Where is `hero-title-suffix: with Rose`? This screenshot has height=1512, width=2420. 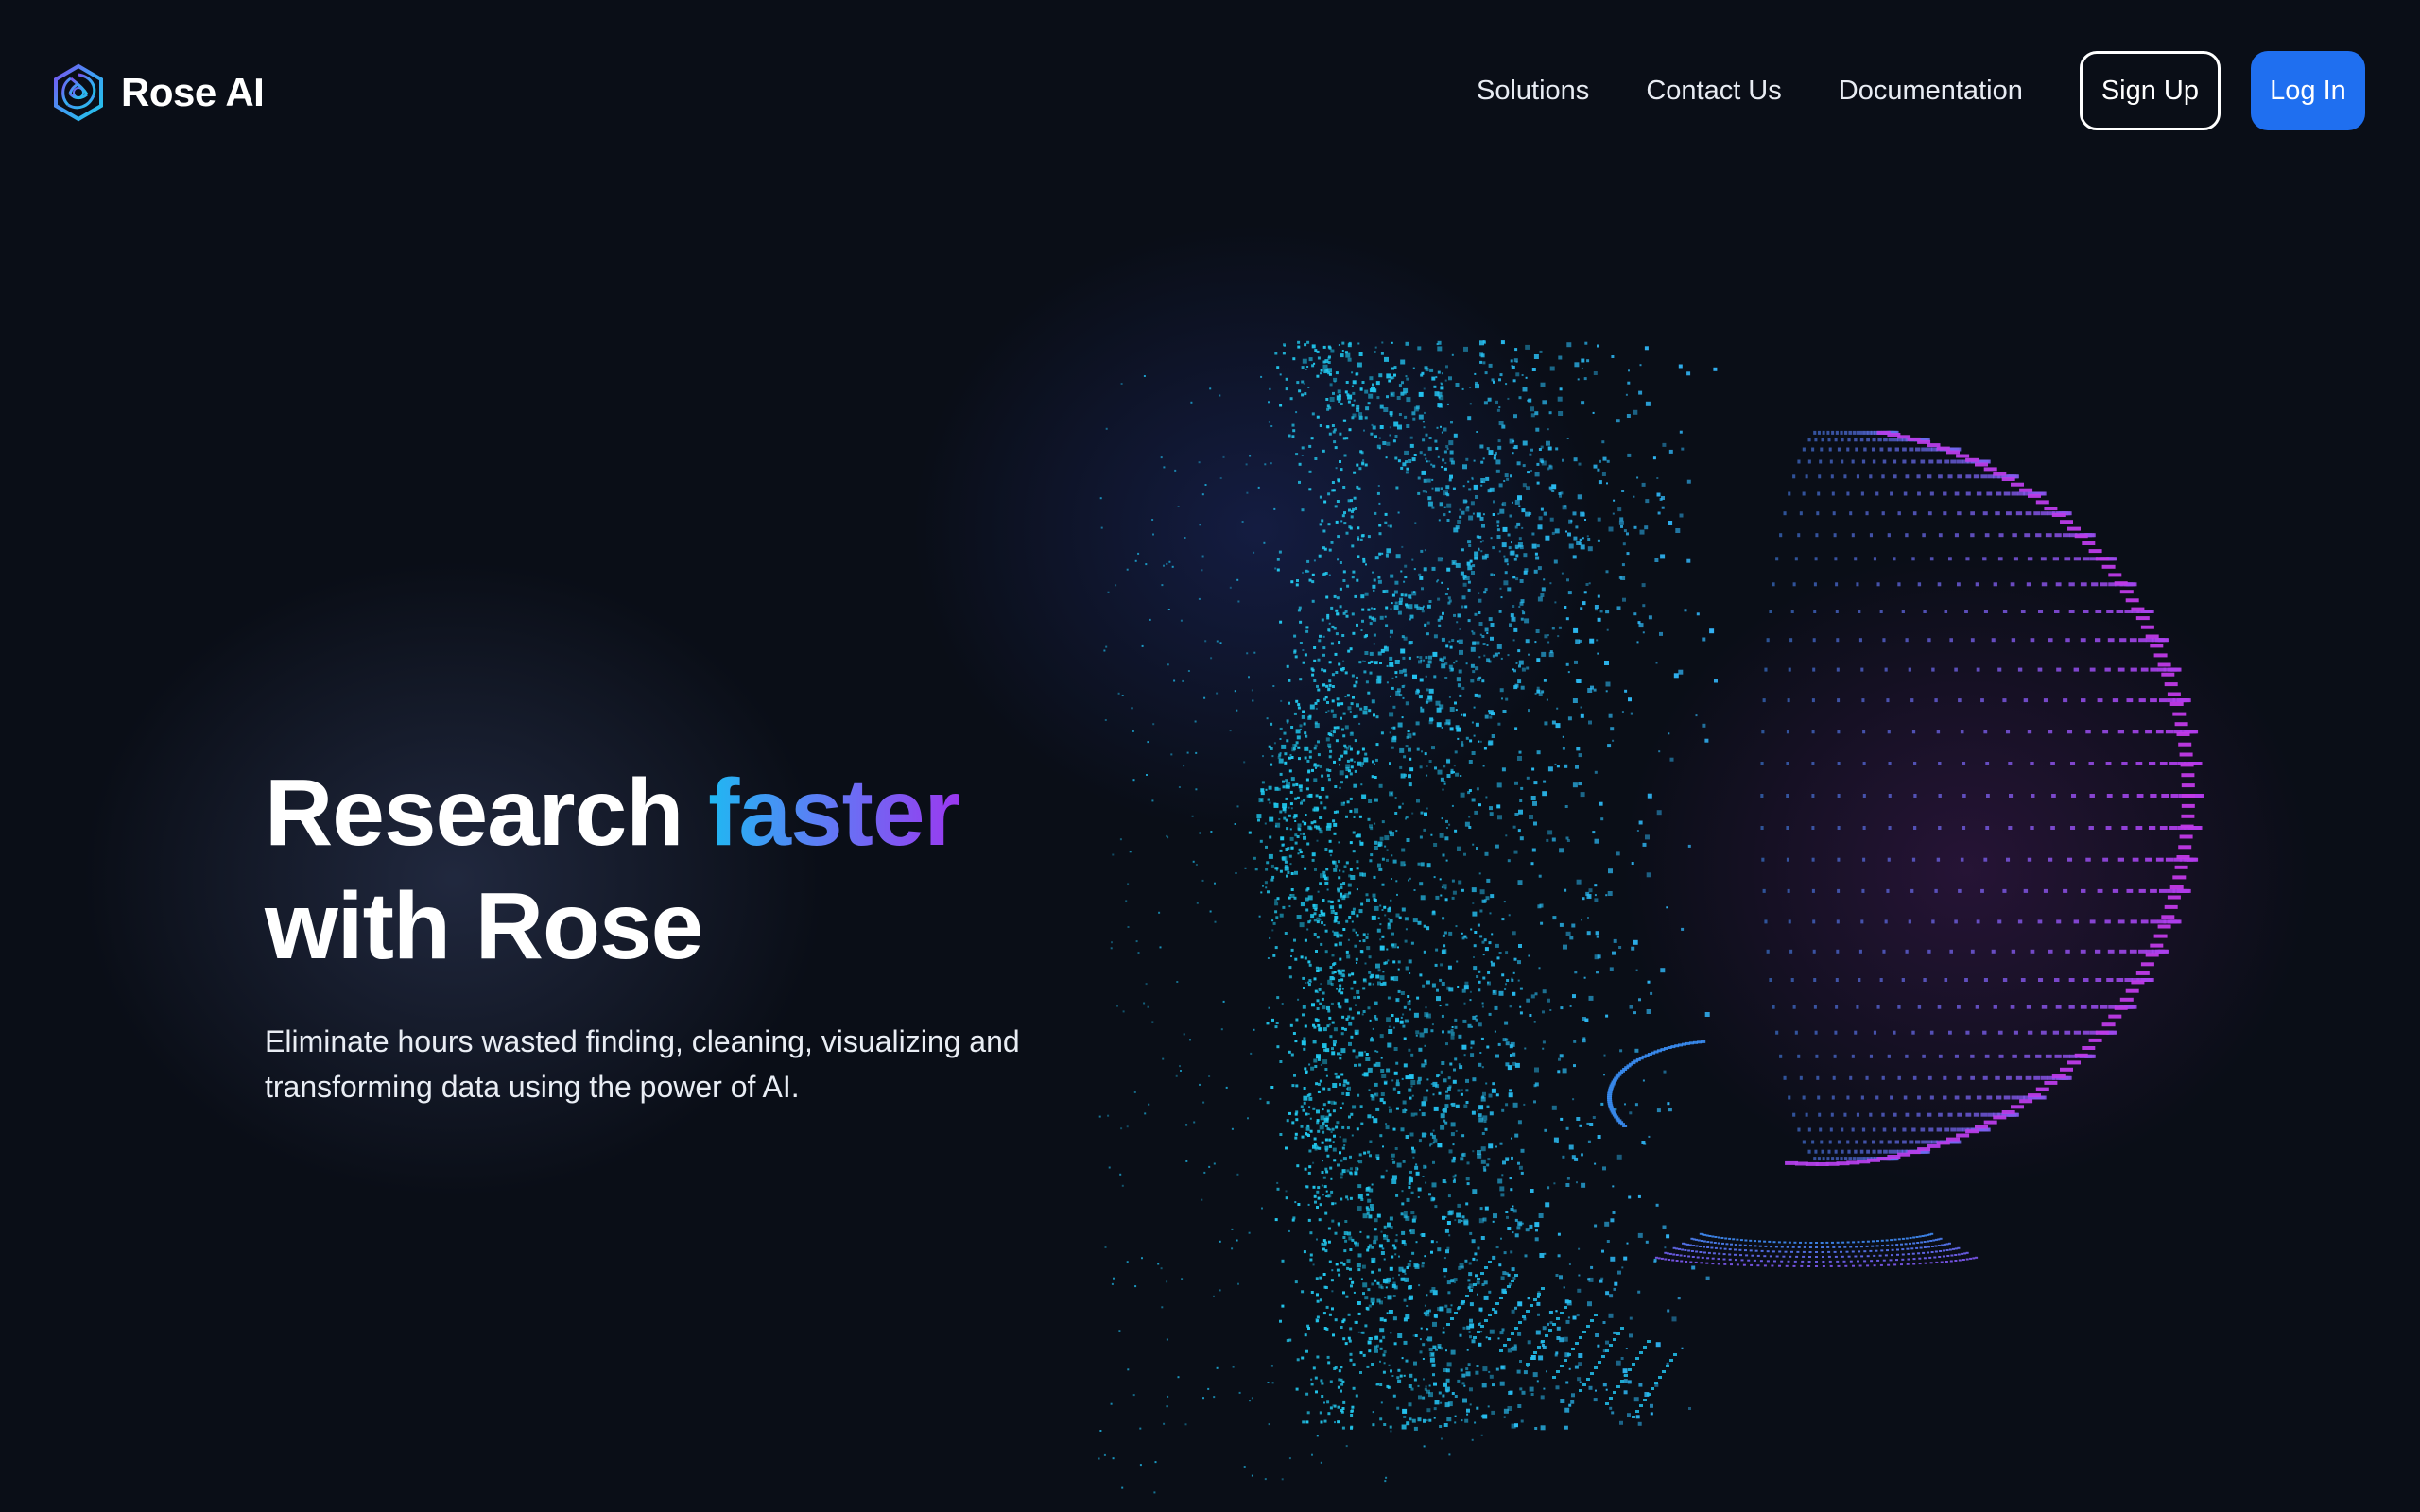
hero-title-suffix: with Rose is located at coordinates (484, 926).